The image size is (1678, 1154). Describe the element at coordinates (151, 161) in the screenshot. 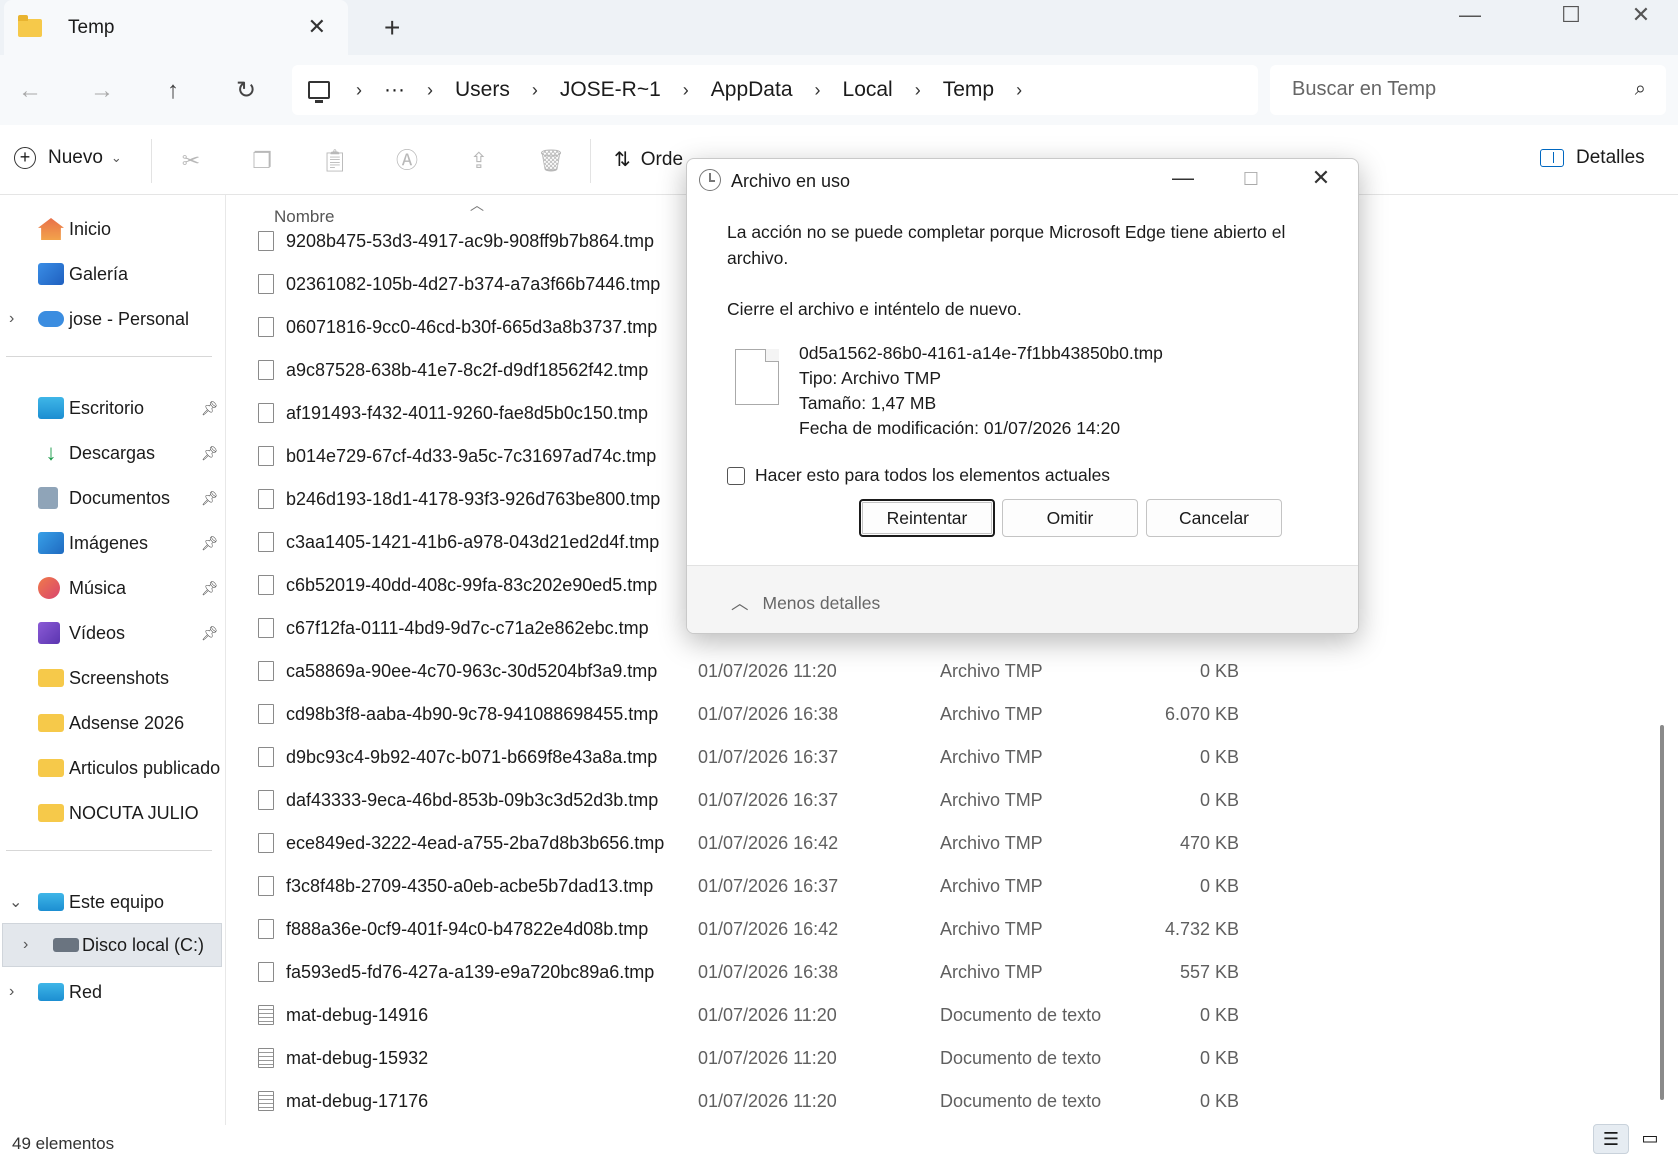

I see `divider` at that location.